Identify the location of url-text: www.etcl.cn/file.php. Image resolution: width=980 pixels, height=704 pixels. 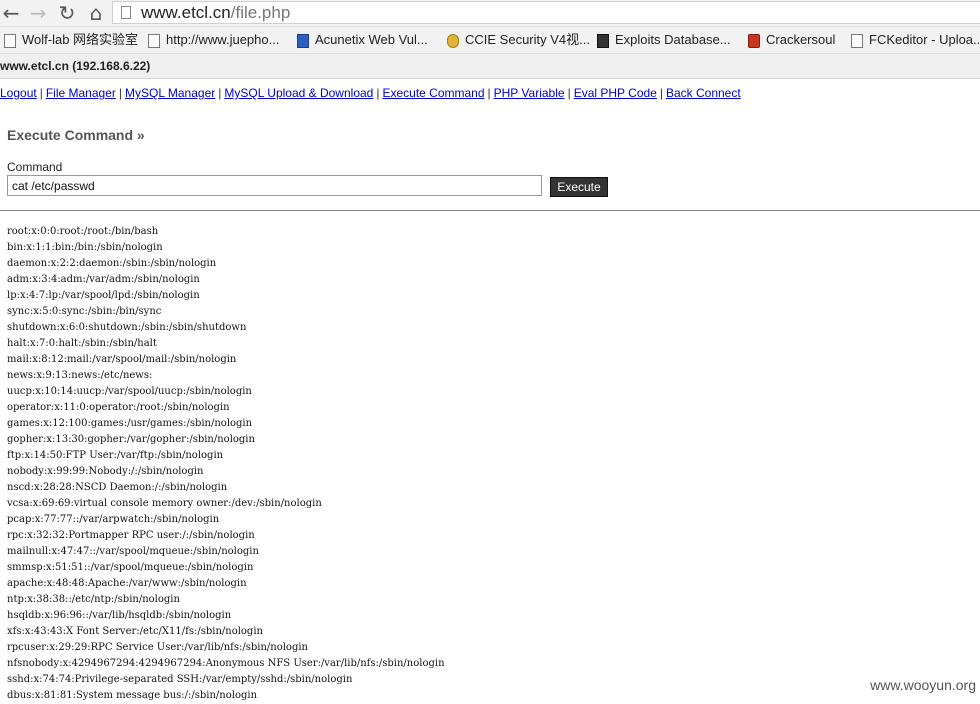
(215, 13).